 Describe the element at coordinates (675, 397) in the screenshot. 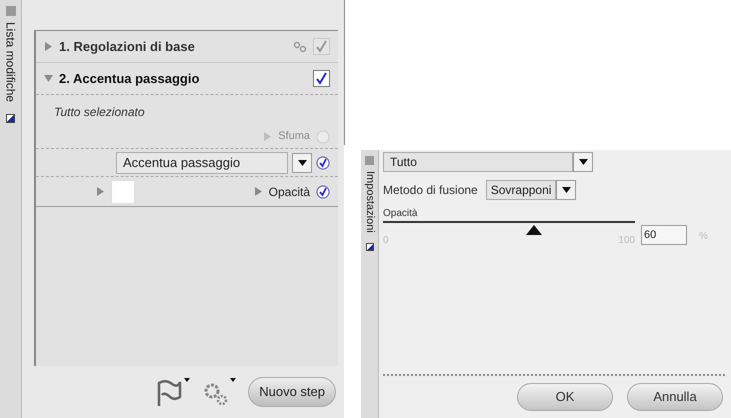

I see `dialog-button: Annulla` at that location.